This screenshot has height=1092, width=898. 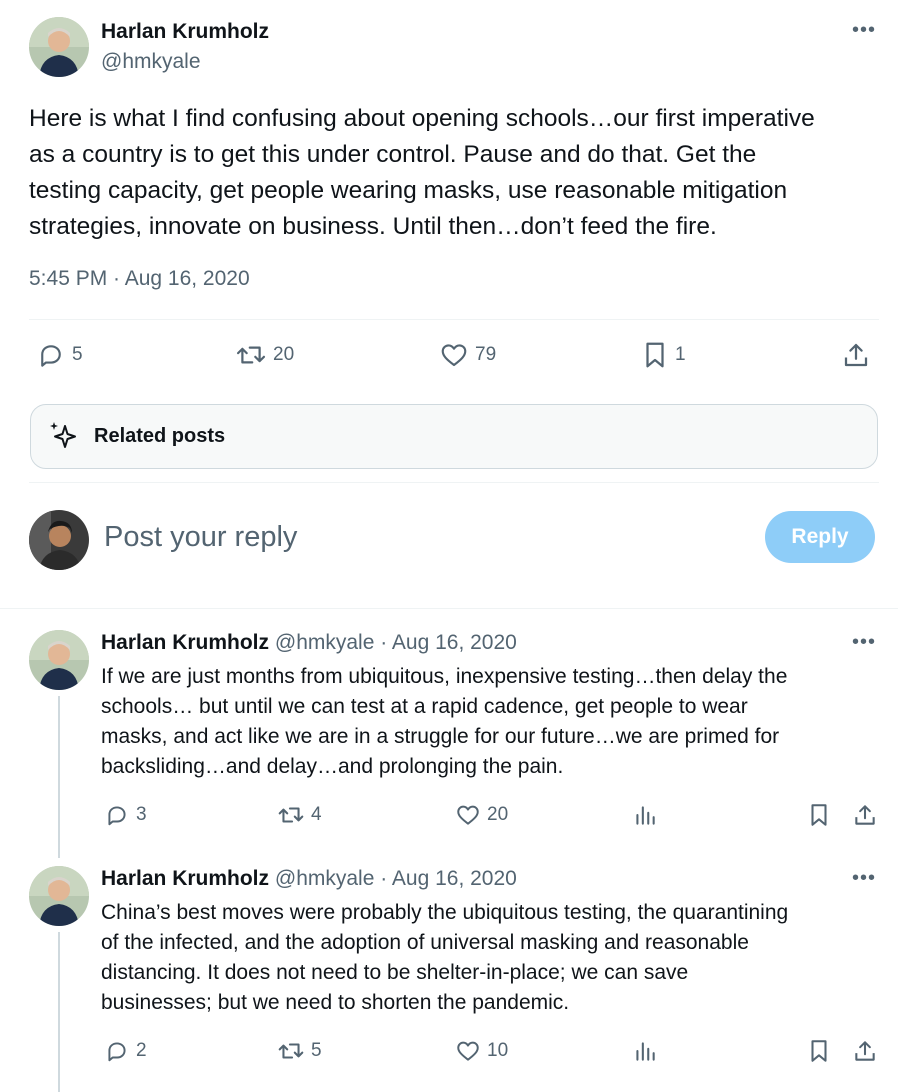 I want to click on repost-action: 4, so click(x=299, y=815).